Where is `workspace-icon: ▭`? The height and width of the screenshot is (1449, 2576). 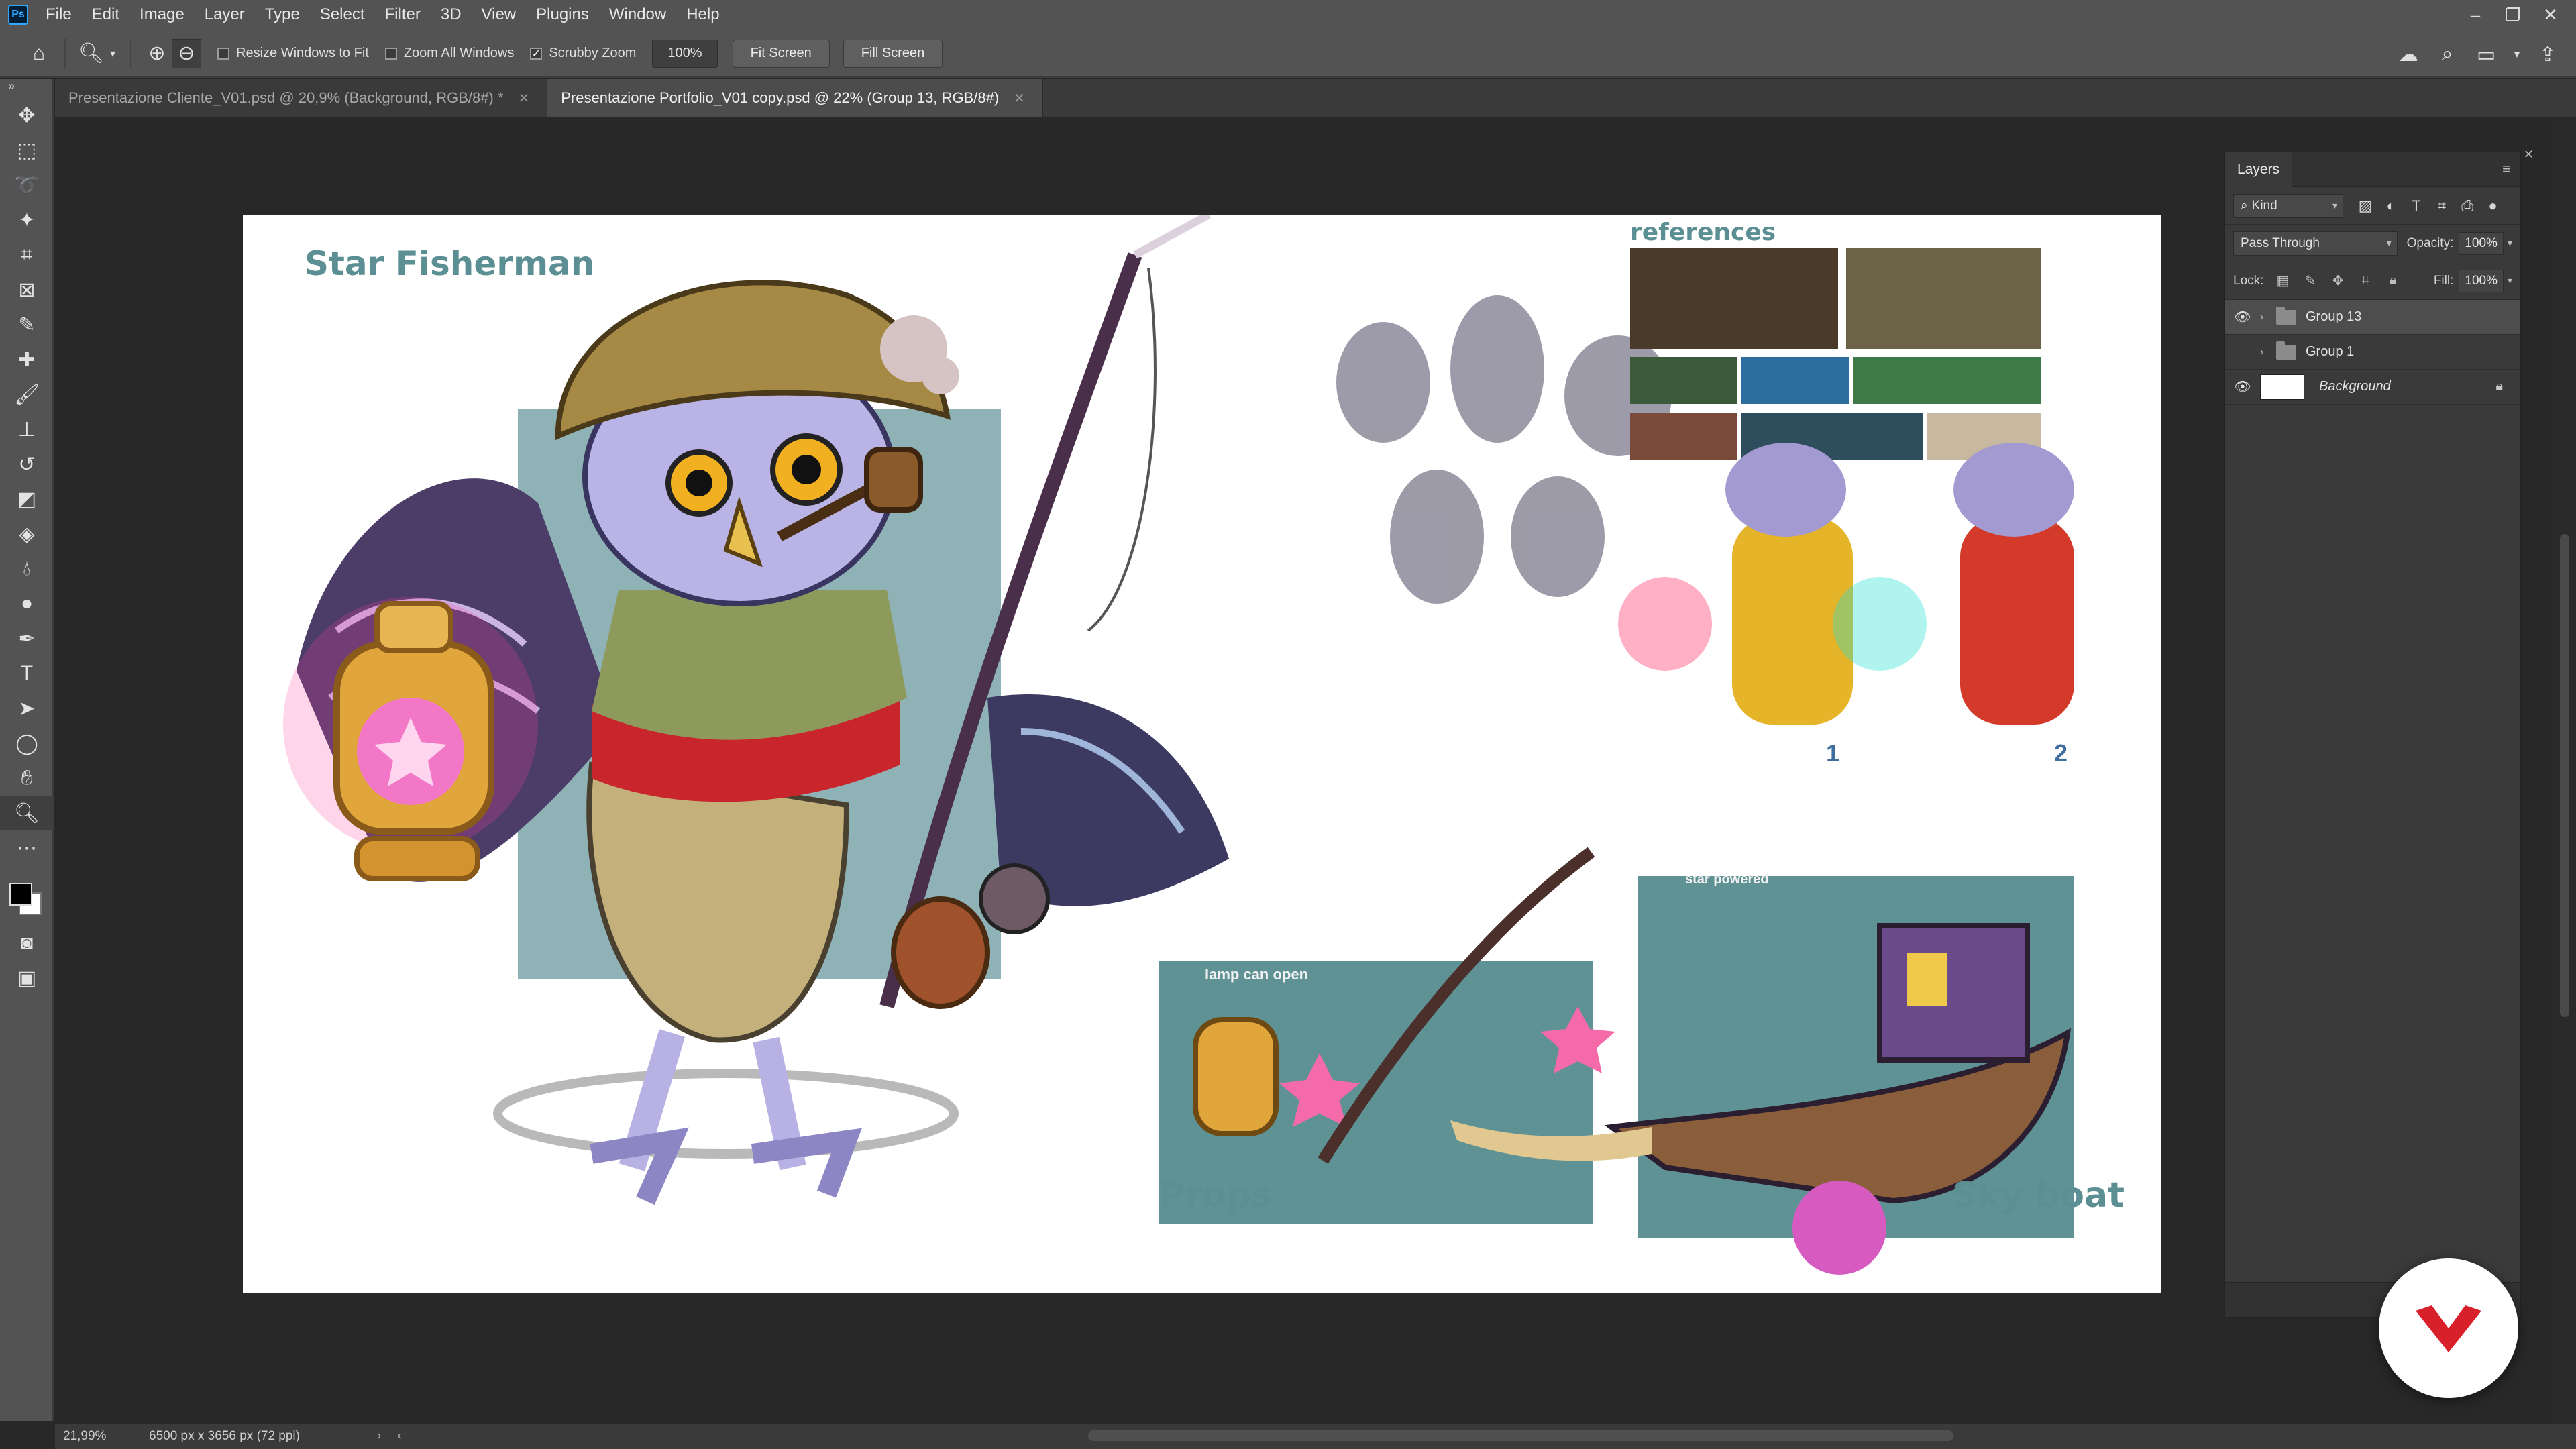 workspace-icon: ▭ is located at coordinates (2486, 54).